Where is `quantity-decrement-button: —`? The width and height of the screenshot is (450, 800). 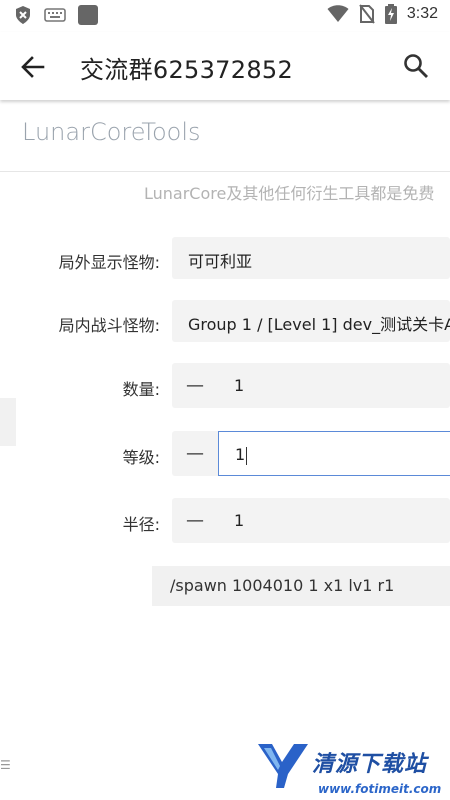
quantity-decrement-button: — is located at coordinates (195, 385).